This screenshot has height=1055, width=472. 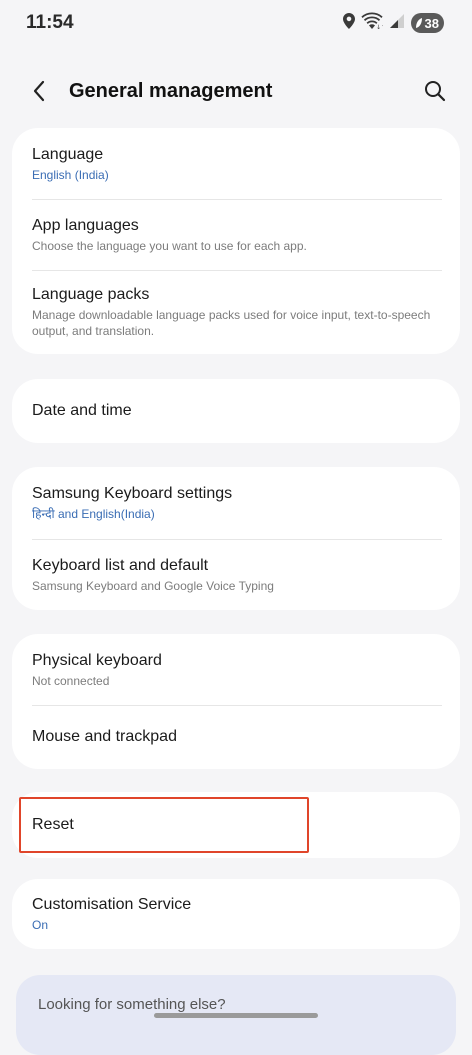 I want to click on battery-level: 38, so click(x=431, y=23).